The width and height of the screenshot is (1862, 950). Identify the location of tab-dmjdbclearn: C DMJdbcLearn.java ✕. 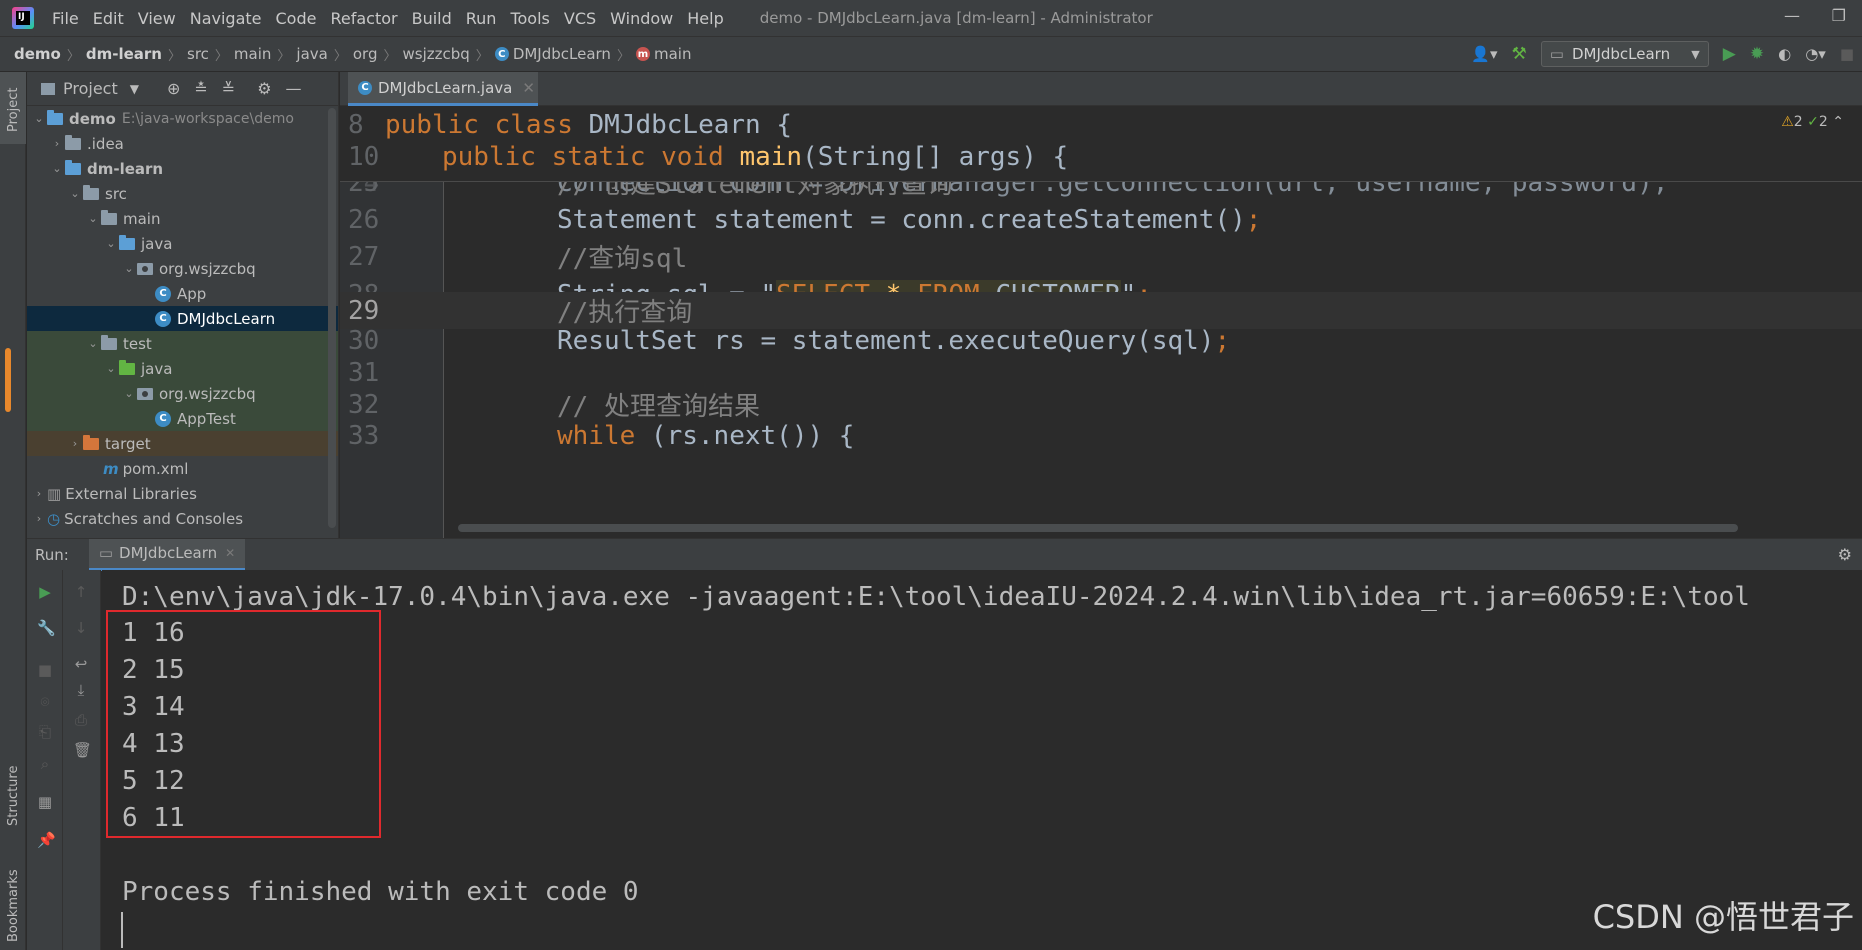
(443, 89).